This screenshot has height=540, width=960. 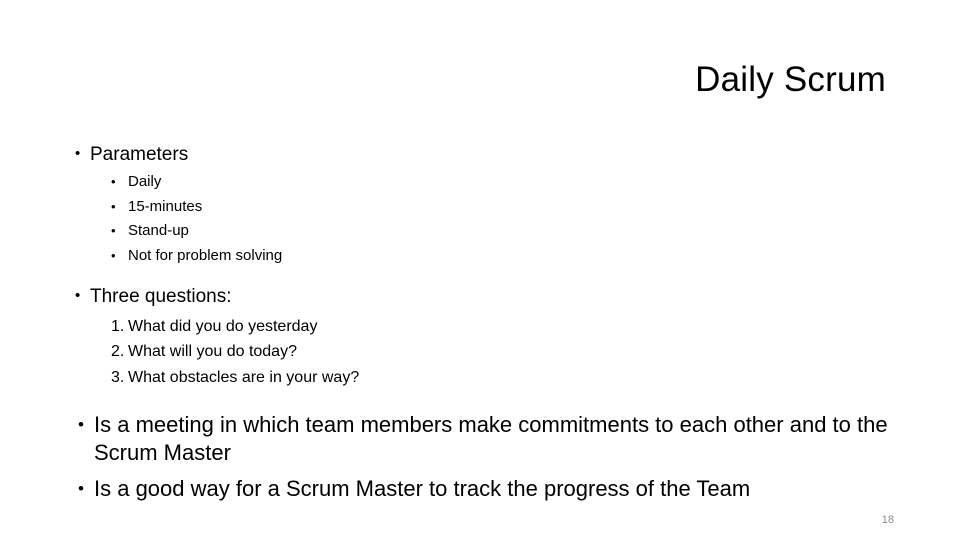 What do you see at coordinates (145, 182) in the screenshot?
I see `list-item-label: Daily` at bounding box center [145, 182].